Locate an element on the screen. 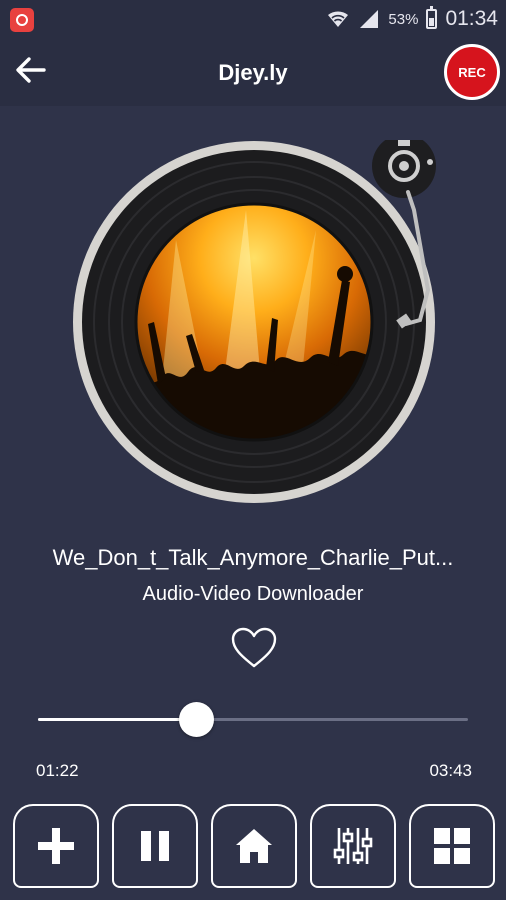 This screenshot has width=506, height=900. equalizer-icon is located at coordinates (353, 846).